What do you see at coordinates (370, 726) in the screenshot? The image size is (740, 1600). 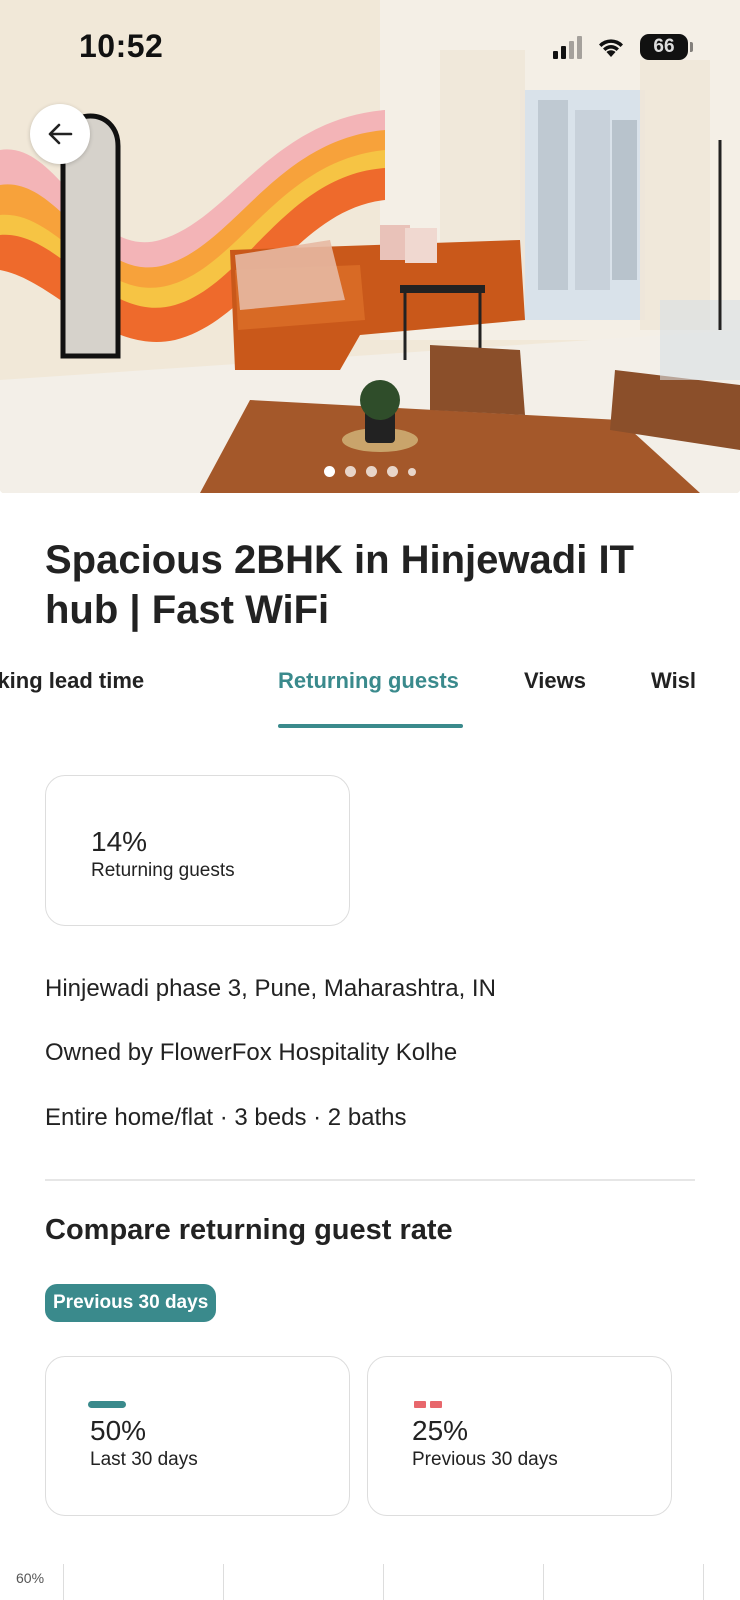 I see `active-tab-indicator` at bounding box center [370, 726].